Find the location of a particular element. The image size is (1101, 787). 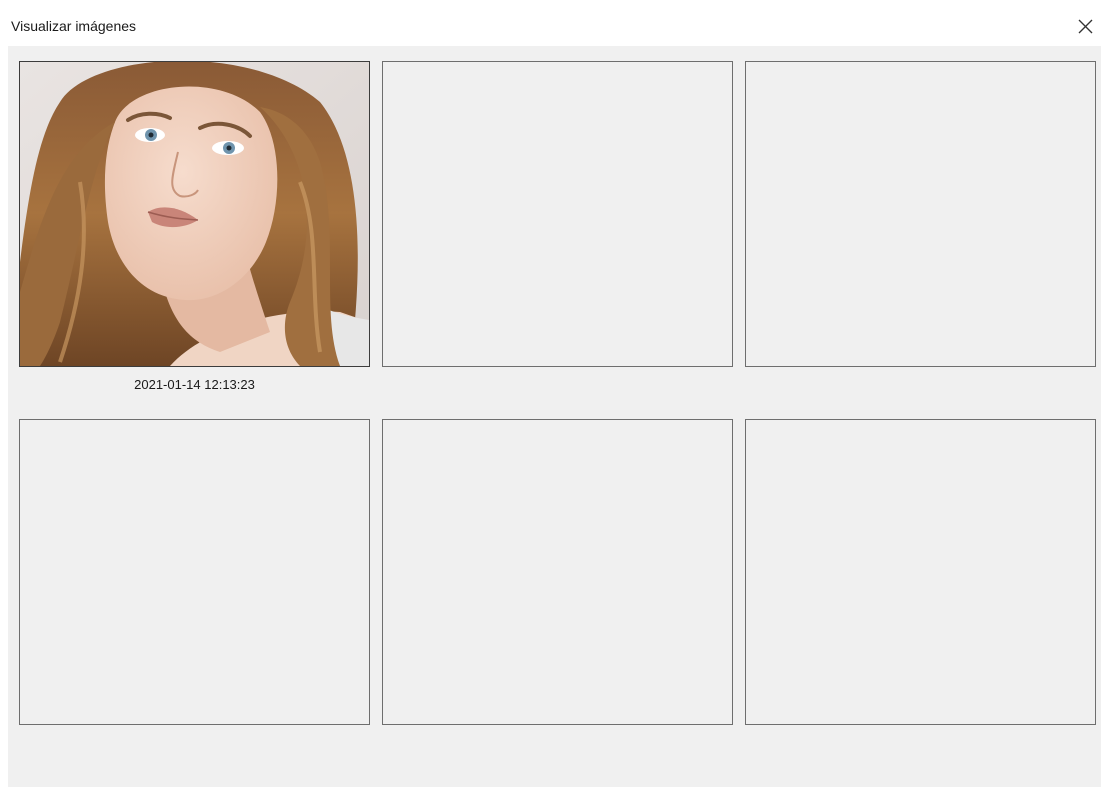

image-timestamp: 2021-01-14 12:13:23 is located at coordinates (194, 384).